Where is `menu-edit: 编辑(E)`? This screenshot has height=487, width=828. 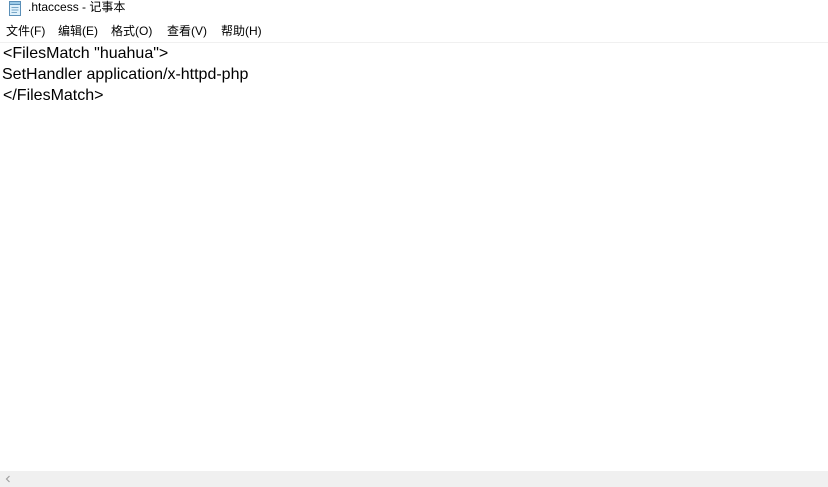 menu-edit: 编辑(E) is located at coordinates (78, 31).